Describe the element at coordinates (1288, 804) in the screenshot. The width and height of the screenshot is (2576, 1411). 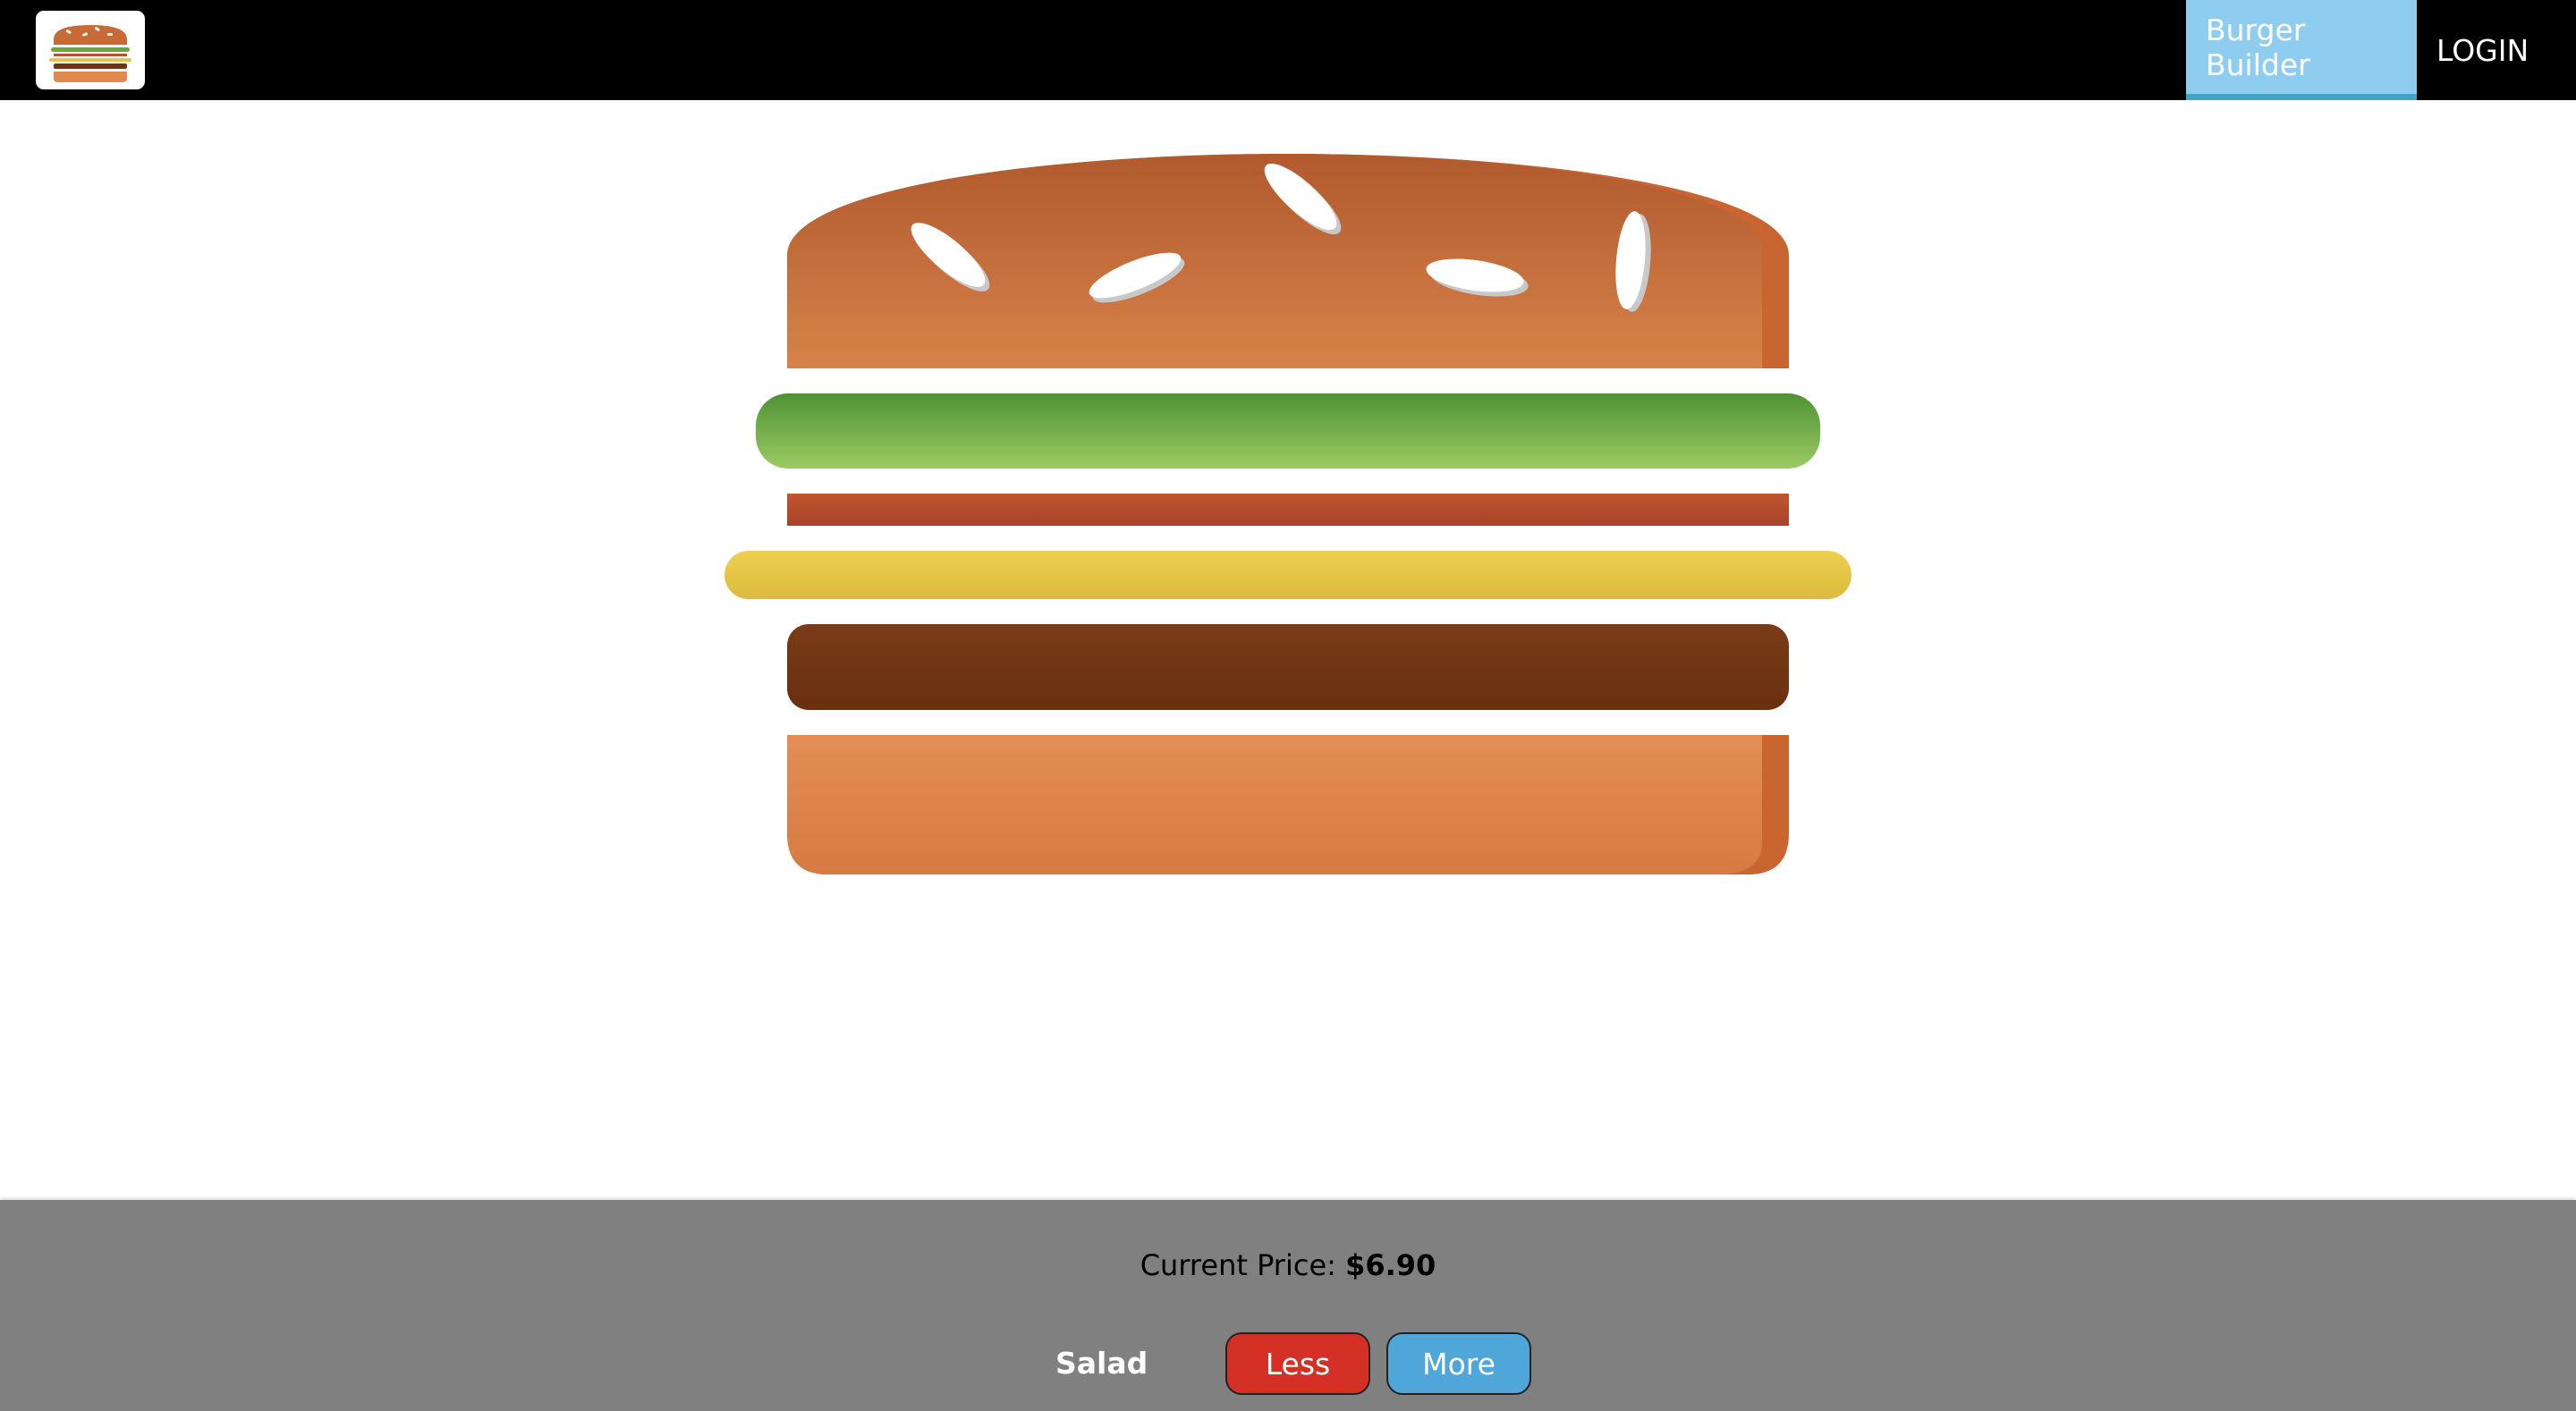
I see `bread-bottom-layer` at that location.